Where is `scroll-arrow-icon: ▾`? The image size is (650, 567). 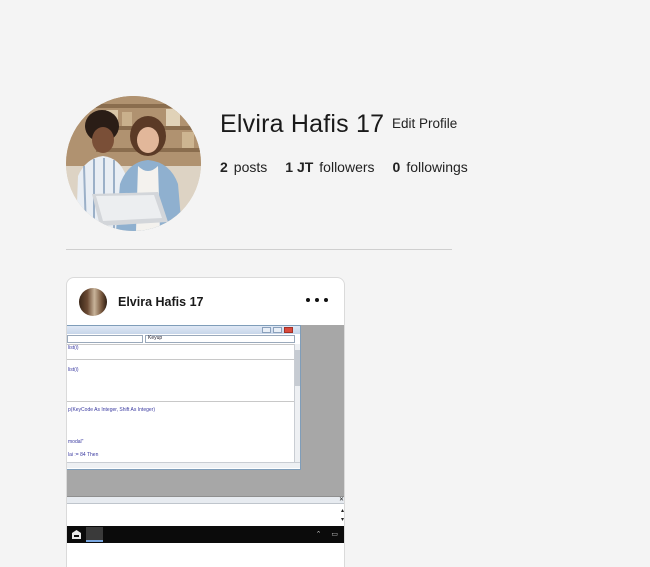 scroll-arrow-icon: ▾ is located at coordinates (342, 520).